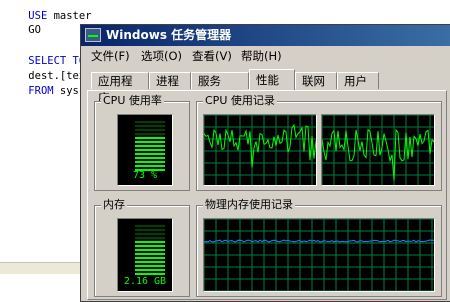 The image size is (450, 302). Describe the element at coordinates (316, 80) in the screenshot. I see `tab-networking: 联网` at that location.